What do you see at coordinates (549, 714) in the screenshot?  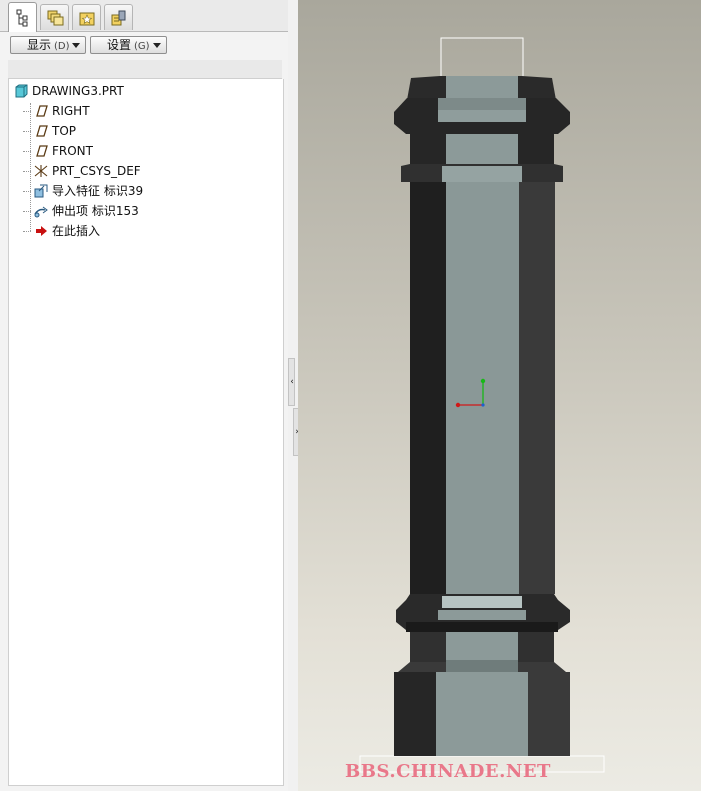 I see `base-block-right` at bounding box center [549, 714].